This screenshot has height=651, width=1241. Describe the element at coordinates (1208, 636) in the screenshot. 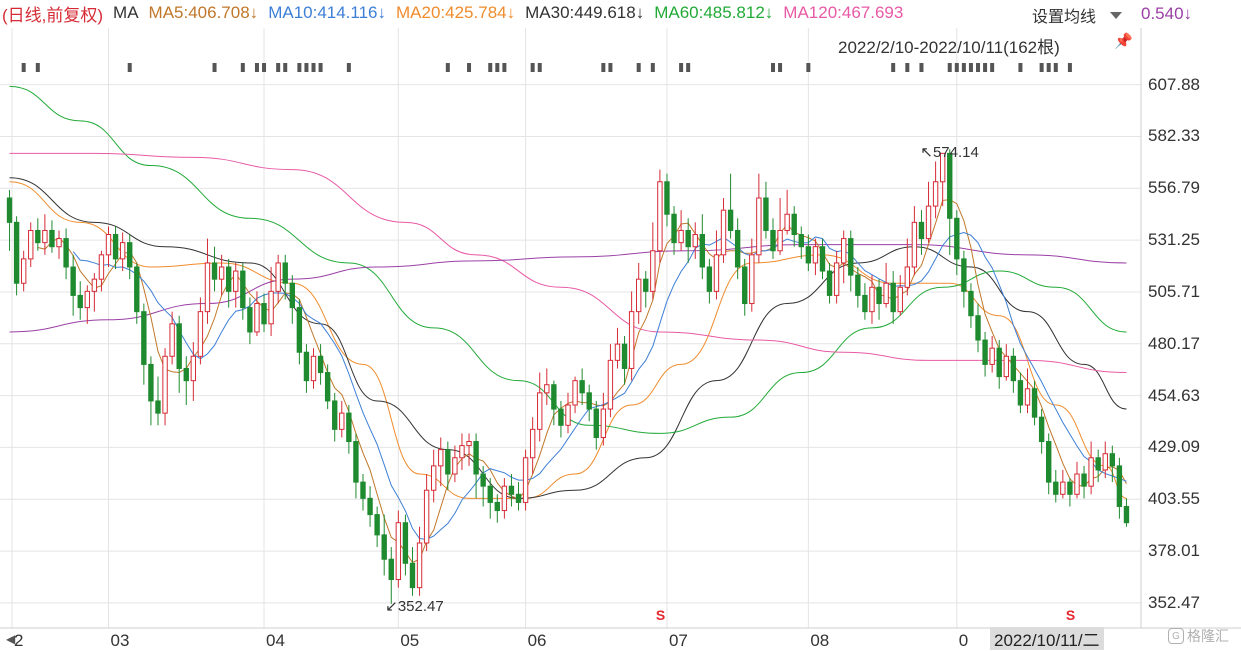

I see `watermark-text: 格隆汇` at that location.